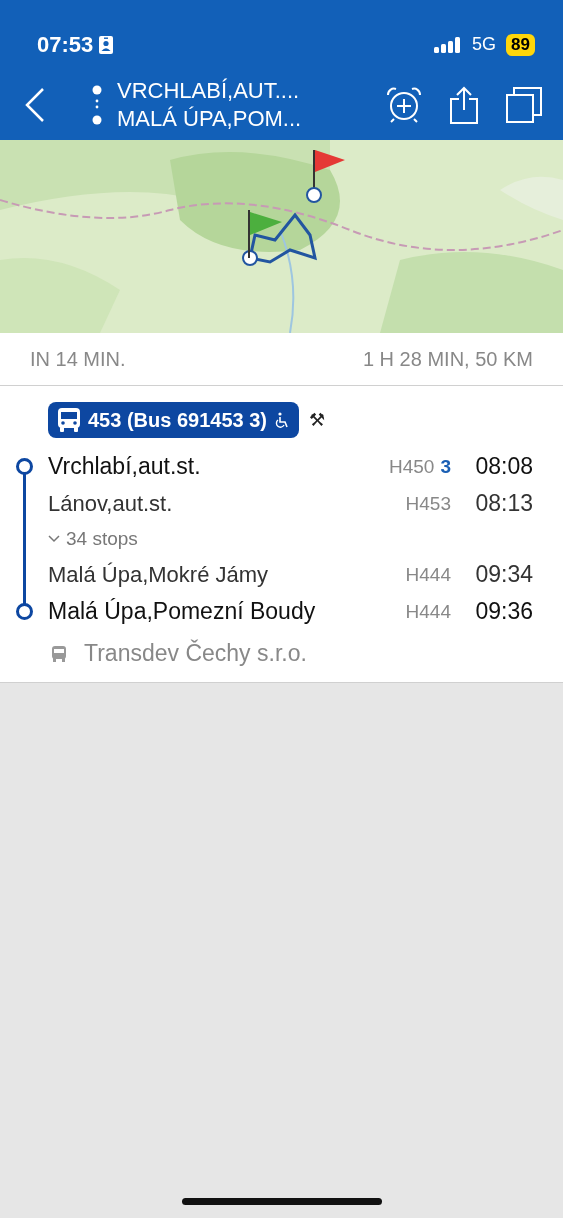 This screenshot has width=563, height=1218. I want to click on stop-time: 08:08, so click(503, 466).